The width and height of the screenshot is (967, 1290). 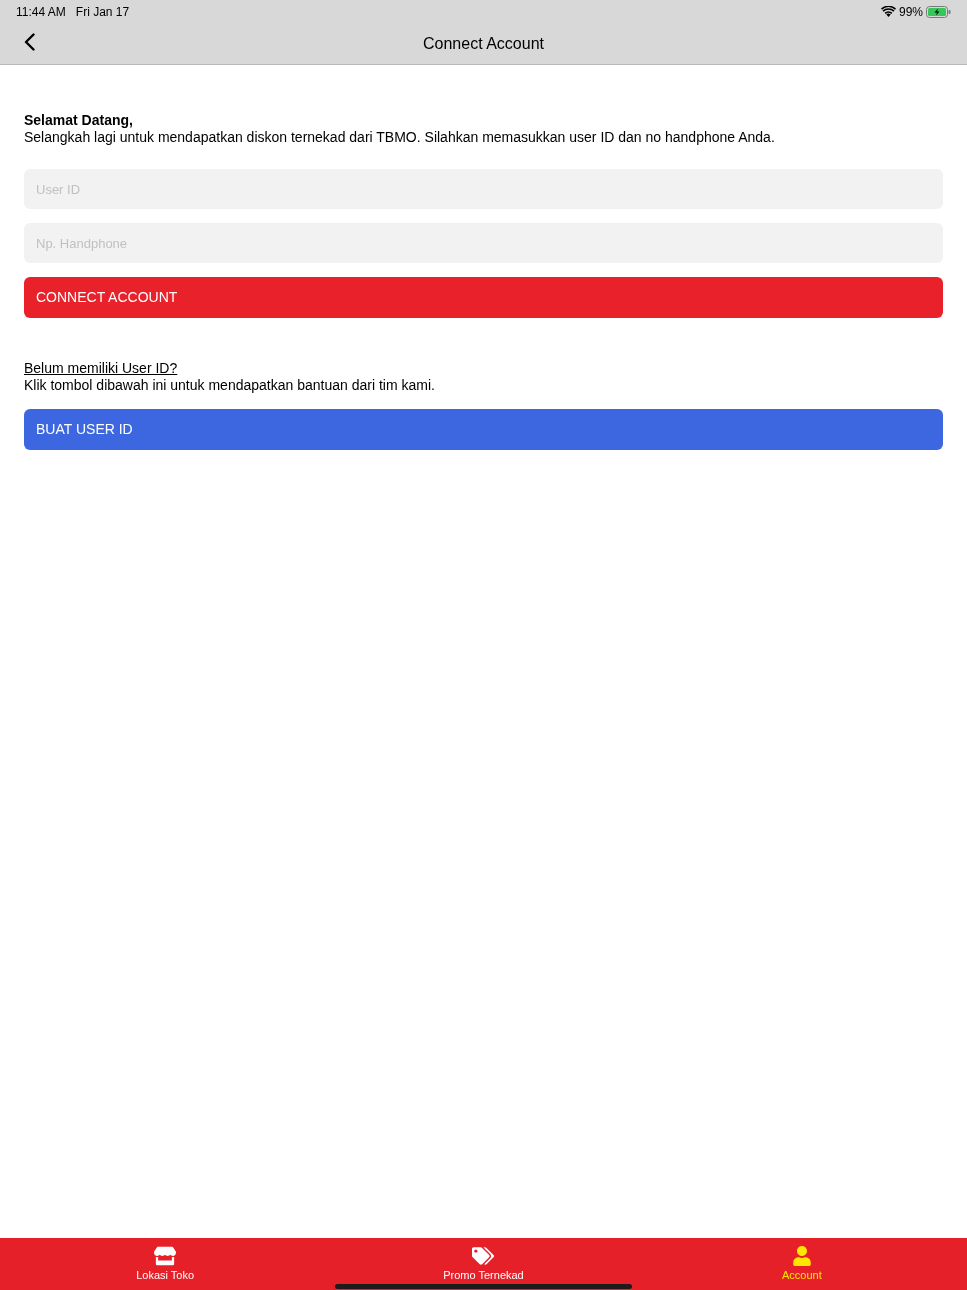 I want to click on tab-bar-item: Lokasi Toko, so click(x=165, y=1264).